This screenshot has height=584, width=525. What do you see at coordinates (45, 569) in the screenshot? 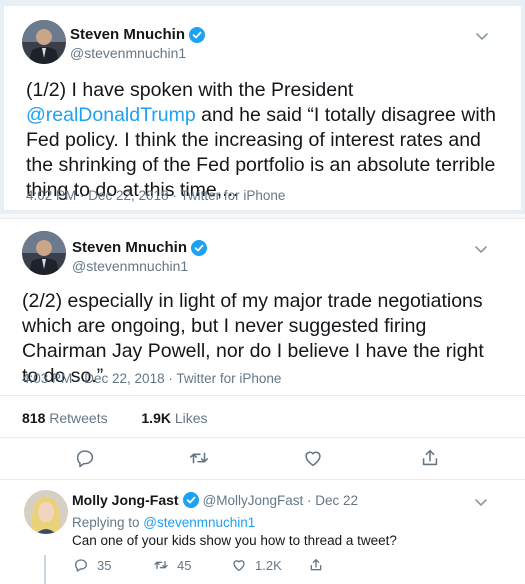
I see `thread-line` at bounding box center [45, 569].